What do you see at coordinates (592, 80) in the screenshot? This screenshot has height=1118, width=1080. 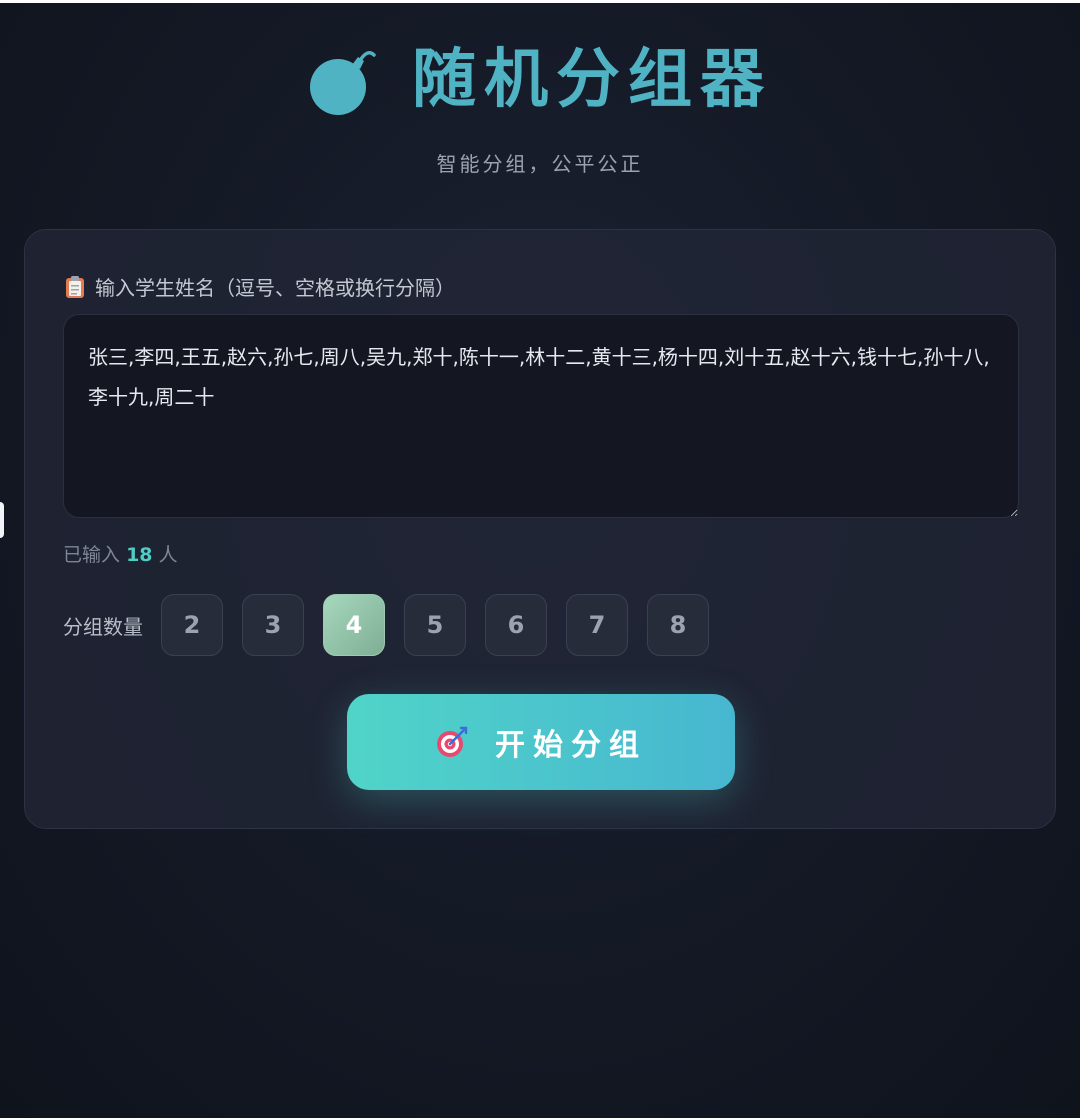 I see `page-title: 随机分组器` at bounding box center [592, 80].